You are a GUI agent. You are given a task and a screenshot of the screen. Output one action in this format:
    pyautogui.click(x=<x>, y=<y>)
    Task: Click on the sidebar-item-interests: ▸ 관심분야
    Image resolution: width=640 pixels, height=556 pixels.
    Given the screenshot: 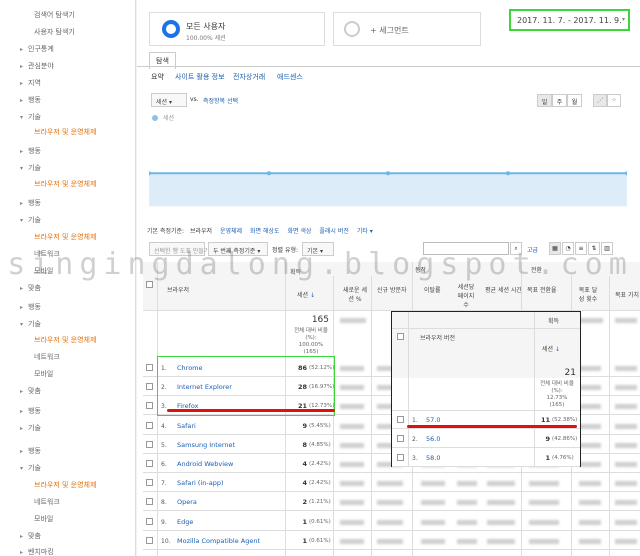 What is the action you would take?
    pyautogui.click(x=37, y=66)
    